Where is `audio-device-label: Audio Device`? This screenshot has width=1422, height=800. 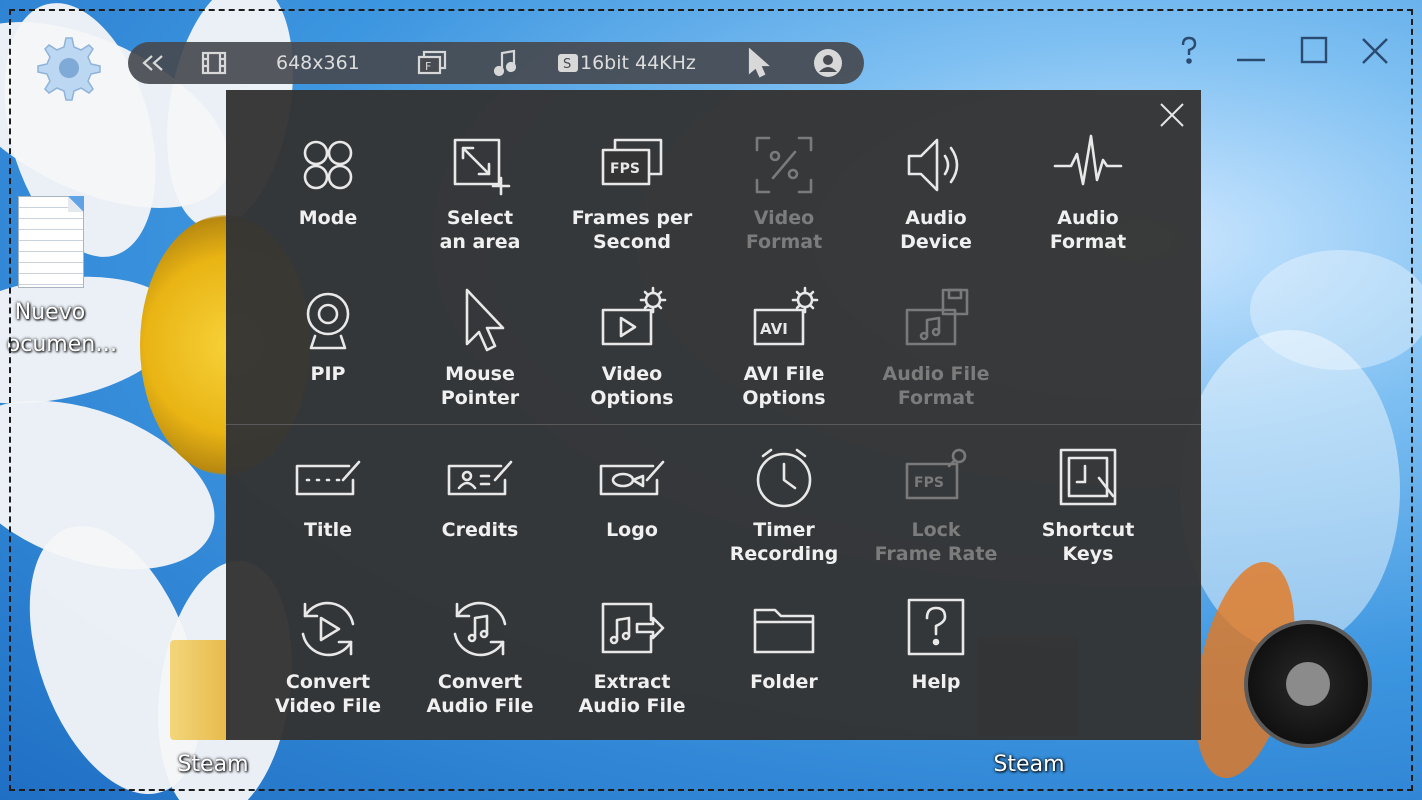 audio-device-label: Audio Device is located at coordinates (936, 230).